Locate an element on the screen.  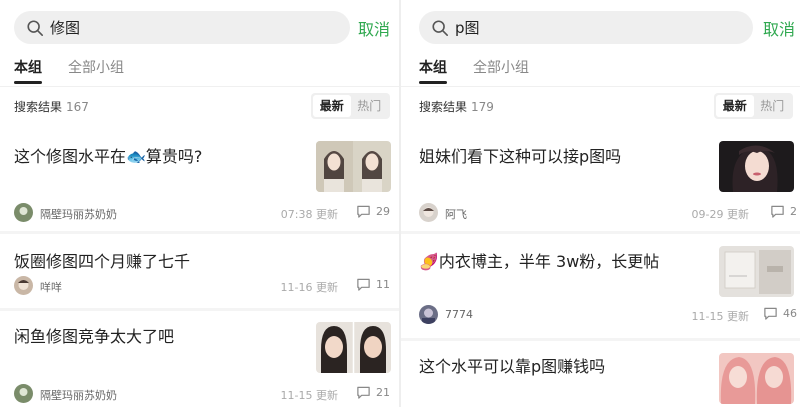
update-time: 09-29 更新 is located at coordinates (720, 214).